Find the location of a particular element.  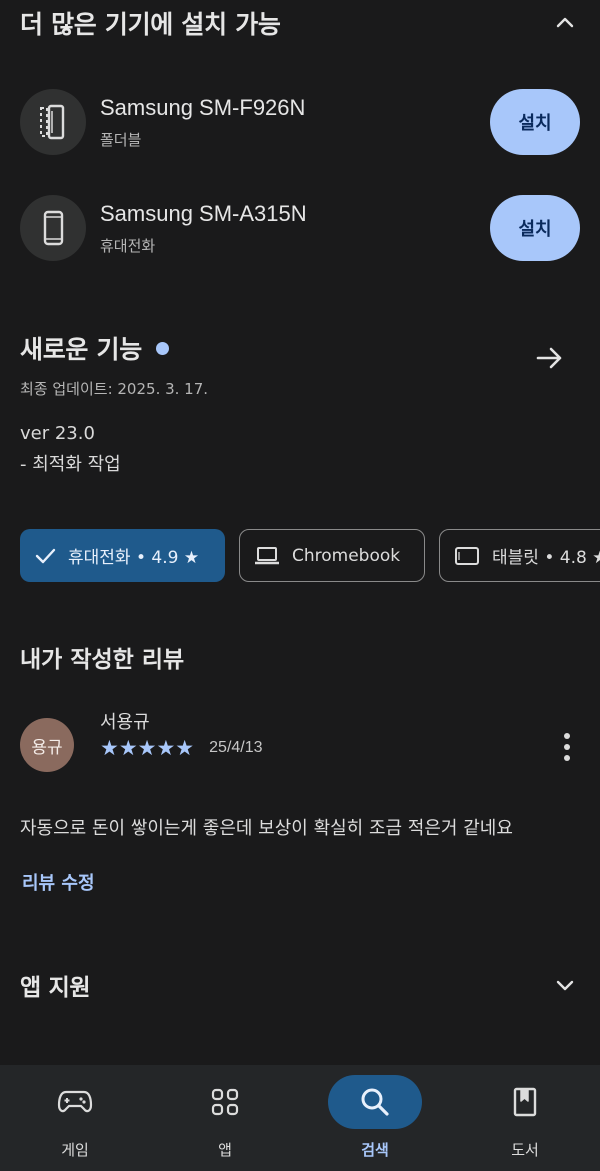

tablet-icon is located at coordinates (467, 556).